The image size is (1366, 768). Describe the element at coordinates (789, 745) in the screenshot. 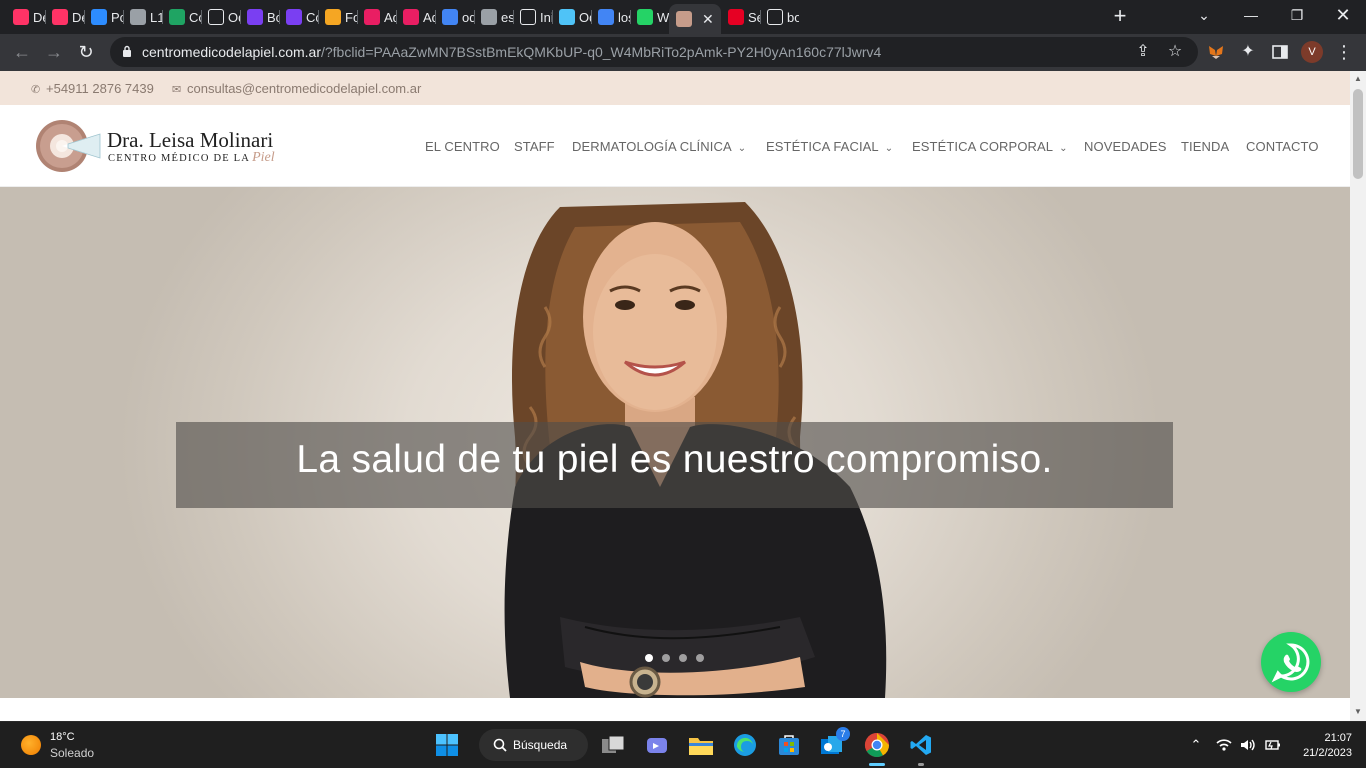

I see `microsoft-store-icon` at that location.